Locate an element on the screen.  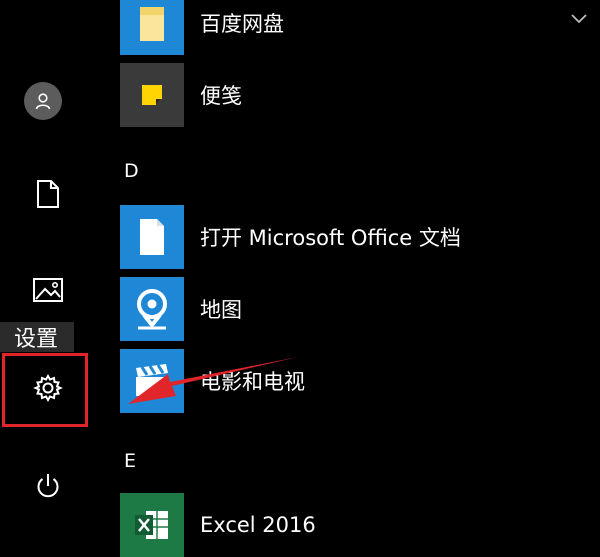
documents-button is located at coordinates (48, 194).